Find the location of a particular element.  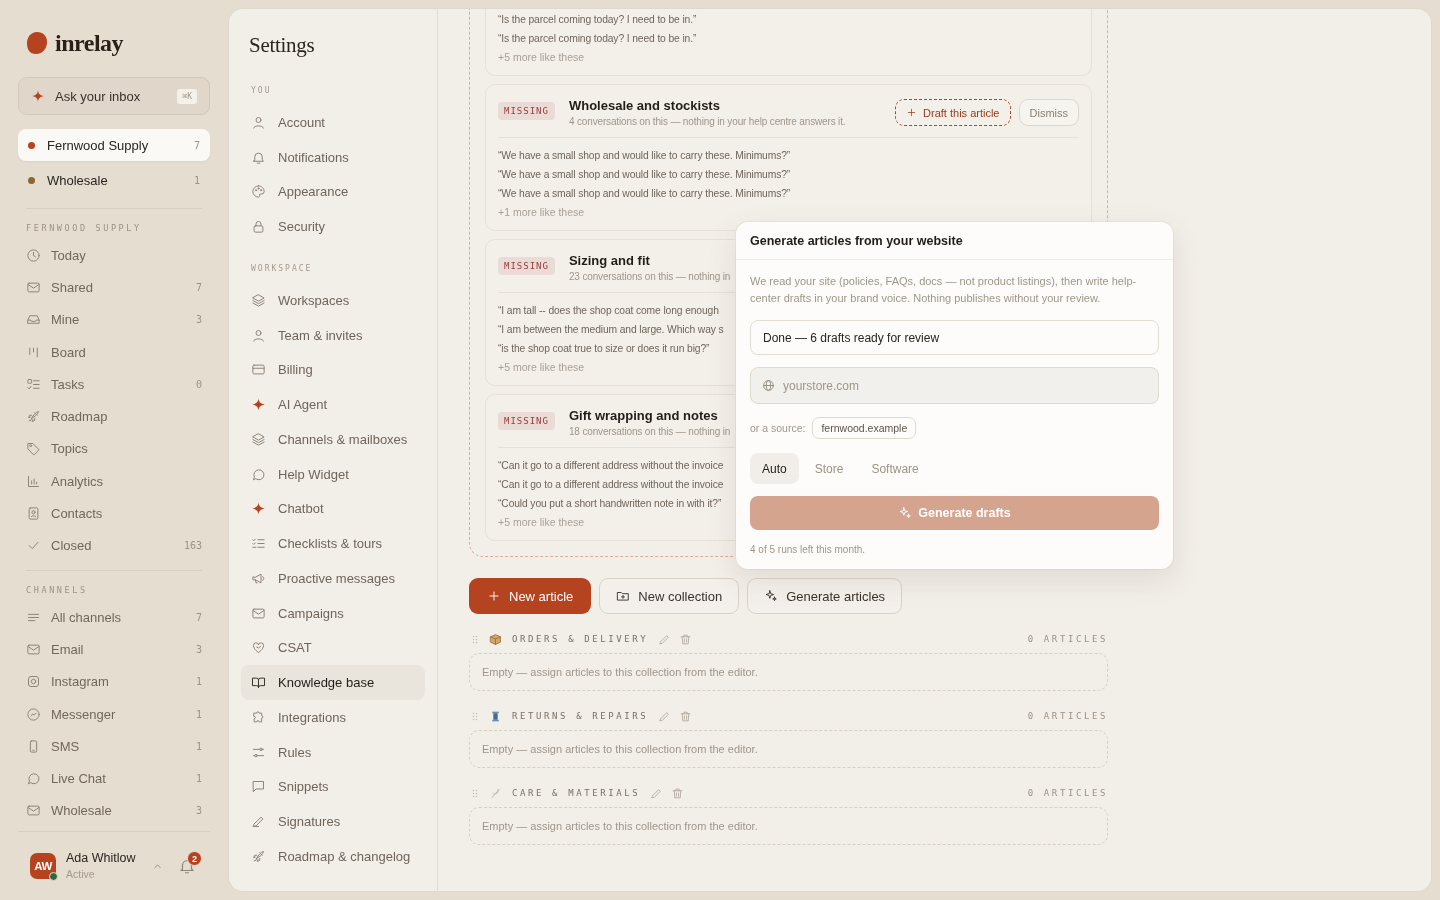

ask-inbox-button: Ask your inbox ⌘K is located at coordinates (114, 96).